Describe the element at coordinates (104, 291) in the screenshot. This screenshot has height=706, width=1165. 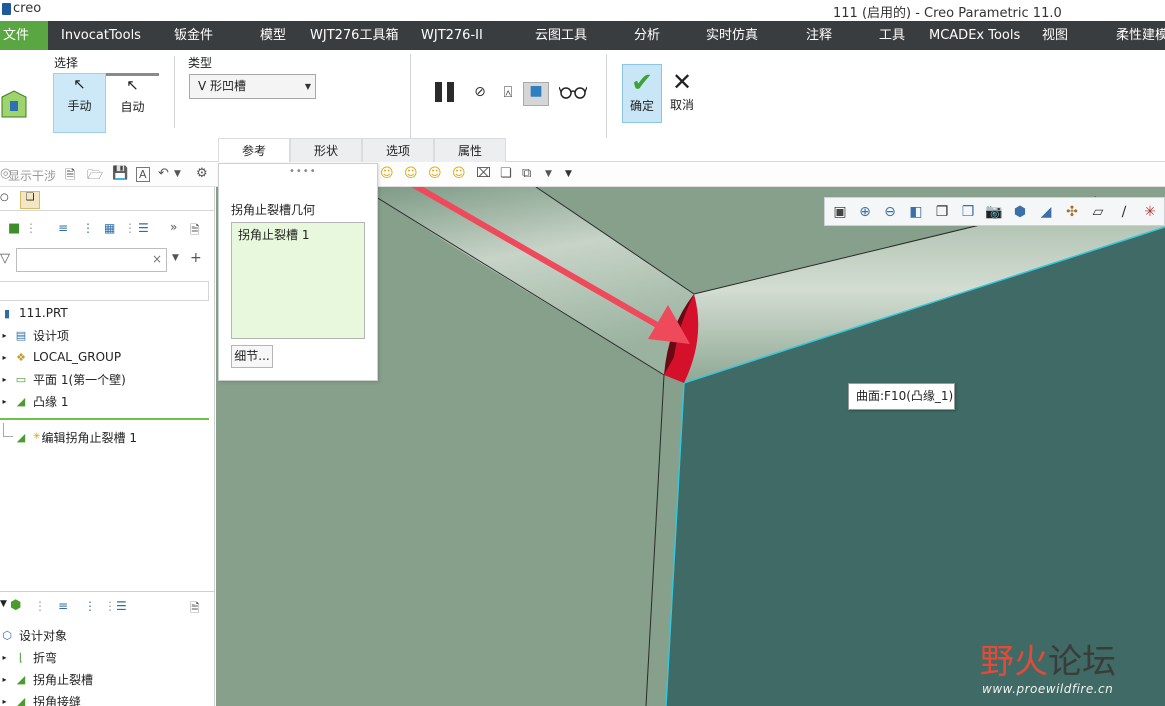
I see `tree-header-strip` at that location.